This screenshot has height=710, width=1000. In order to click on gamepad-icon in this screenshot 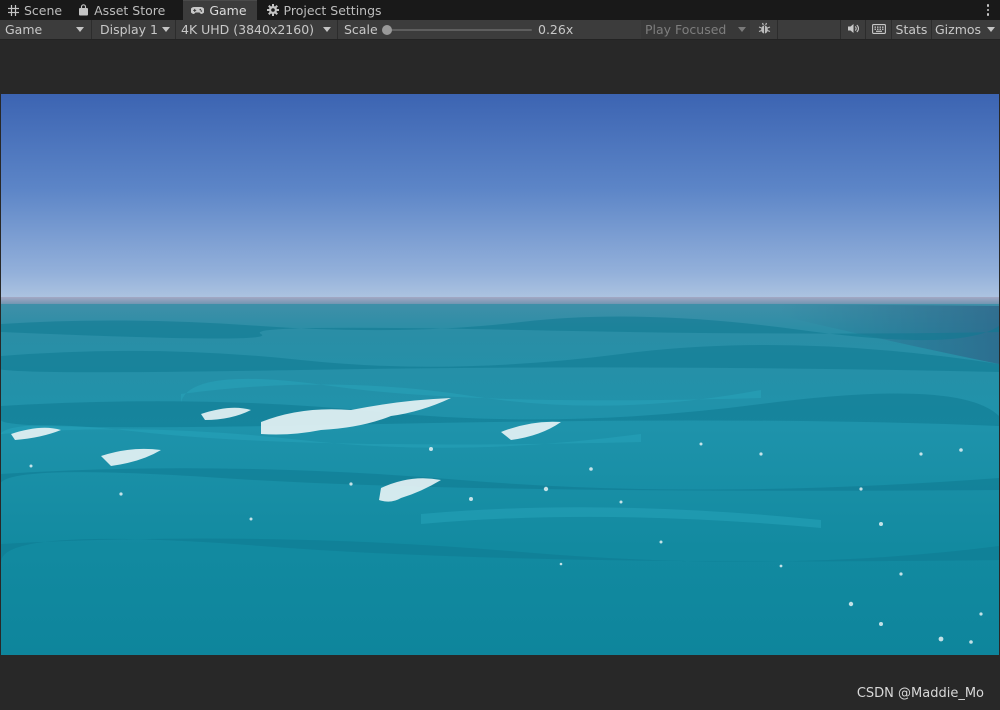, I will do `click(198, 10)`.